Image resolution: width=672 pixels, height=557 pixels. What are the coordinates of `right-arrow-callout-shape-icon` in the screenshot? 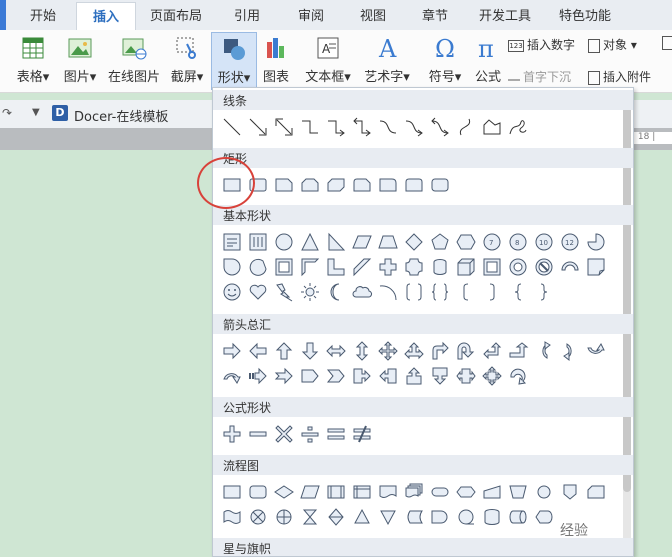 It's located at (362, 376).